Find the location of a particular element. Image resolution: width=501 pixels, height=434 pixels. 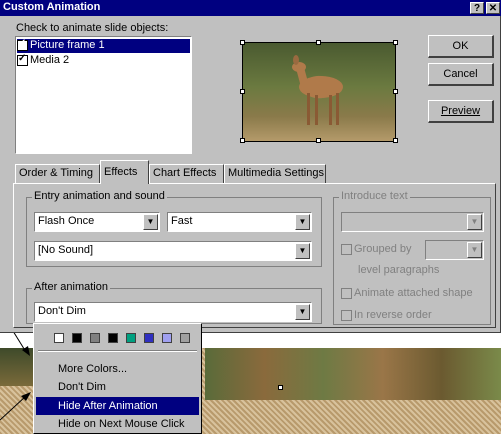

entry-effect-select: Flash Once ▼ is located at coordinates (97, 222).